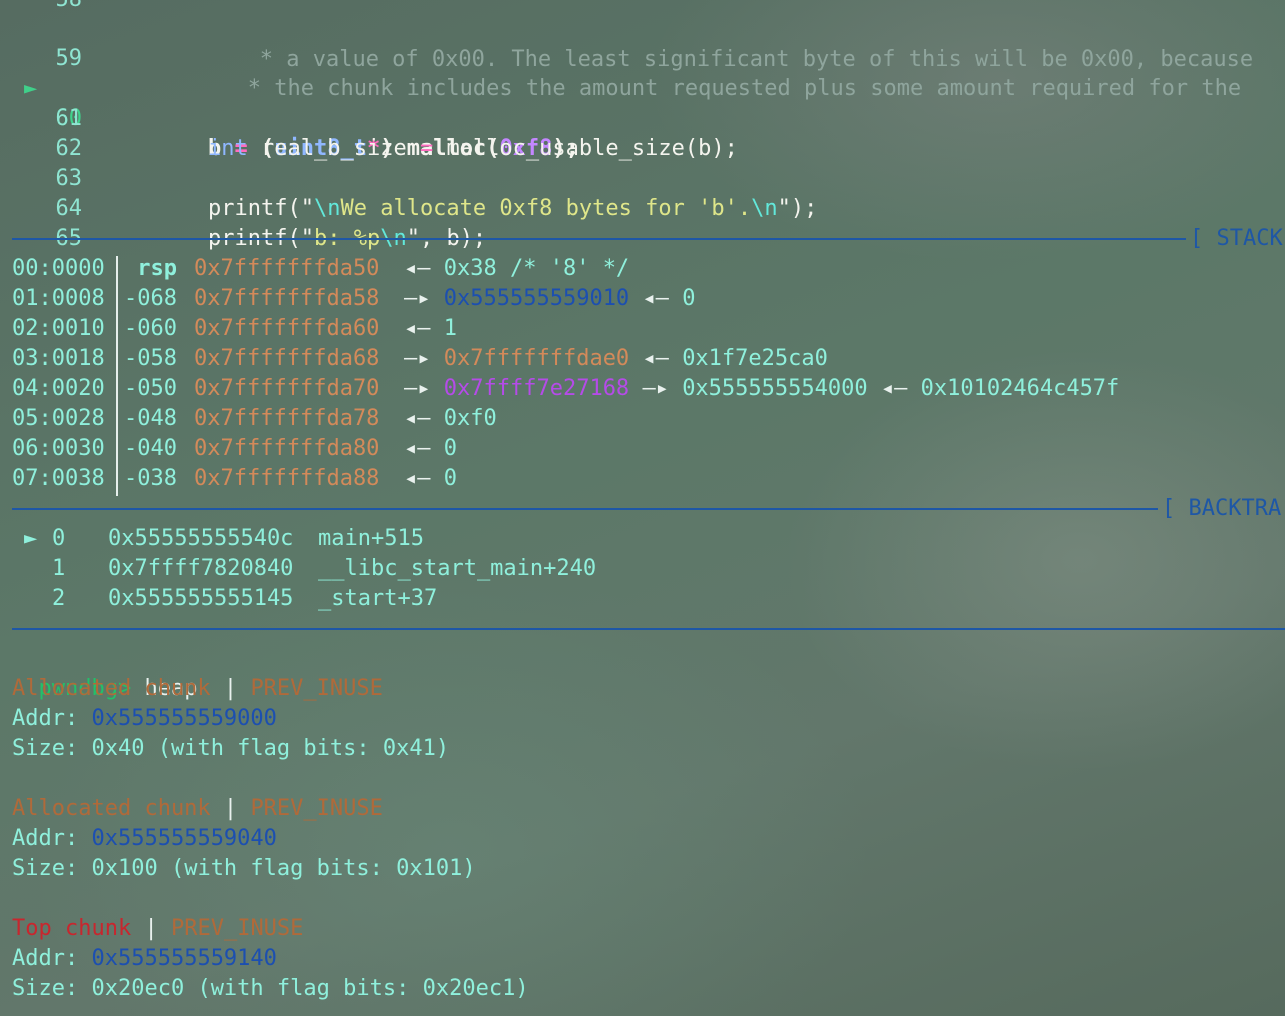 Image resolution: width=1285 pixels, height=1016 pixels. I want to click on chunk-header: Top chunk | PREV_INUSE, so click(157, 929).